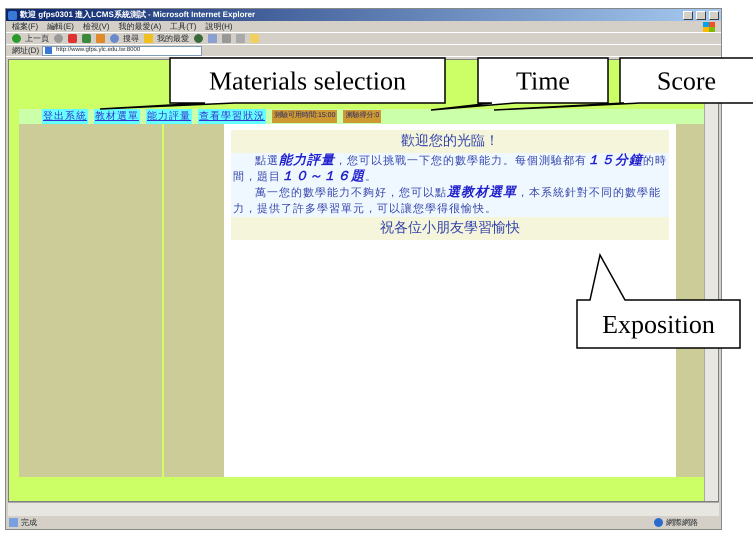 This screenshot has width=753, height=536. I want to click on menu-item: 檔案(F), so click(25, 26).